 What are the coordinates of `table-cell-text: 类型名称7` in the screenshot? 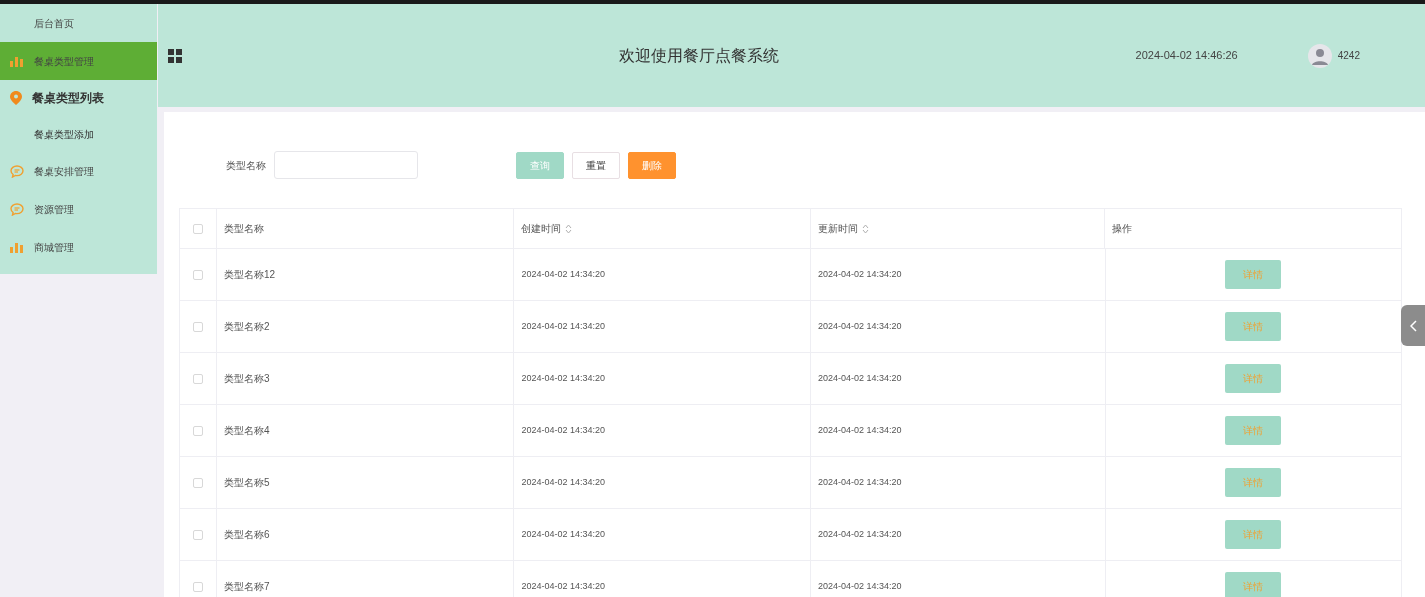 It's located at (246, 587).